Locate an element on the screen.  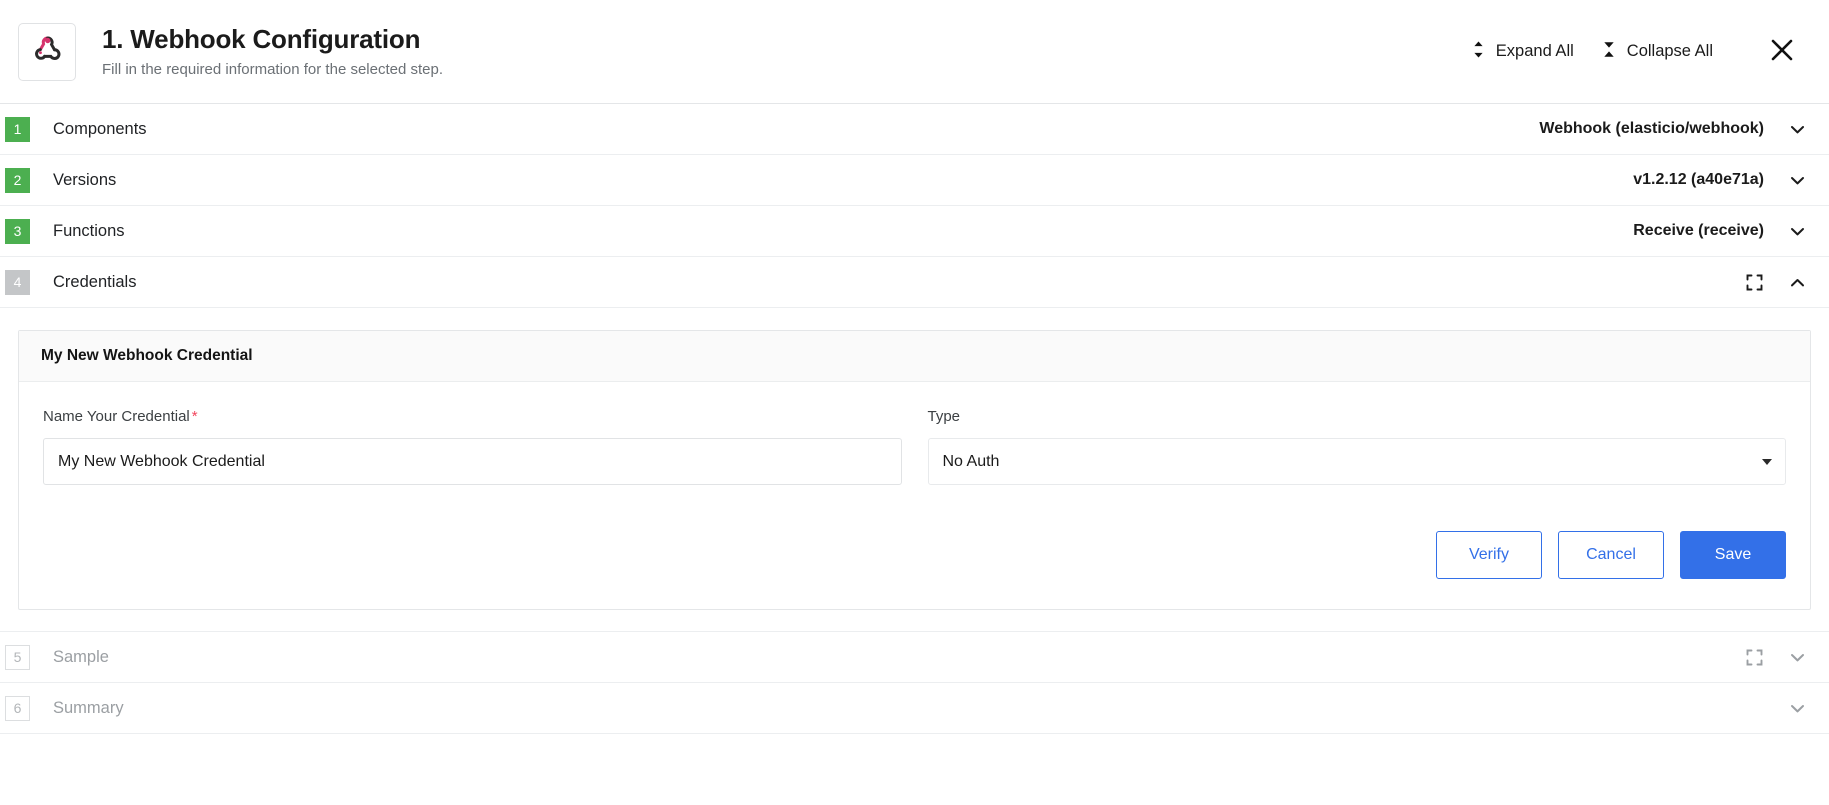
step-right-summary is located at coordinates (1797, 708).